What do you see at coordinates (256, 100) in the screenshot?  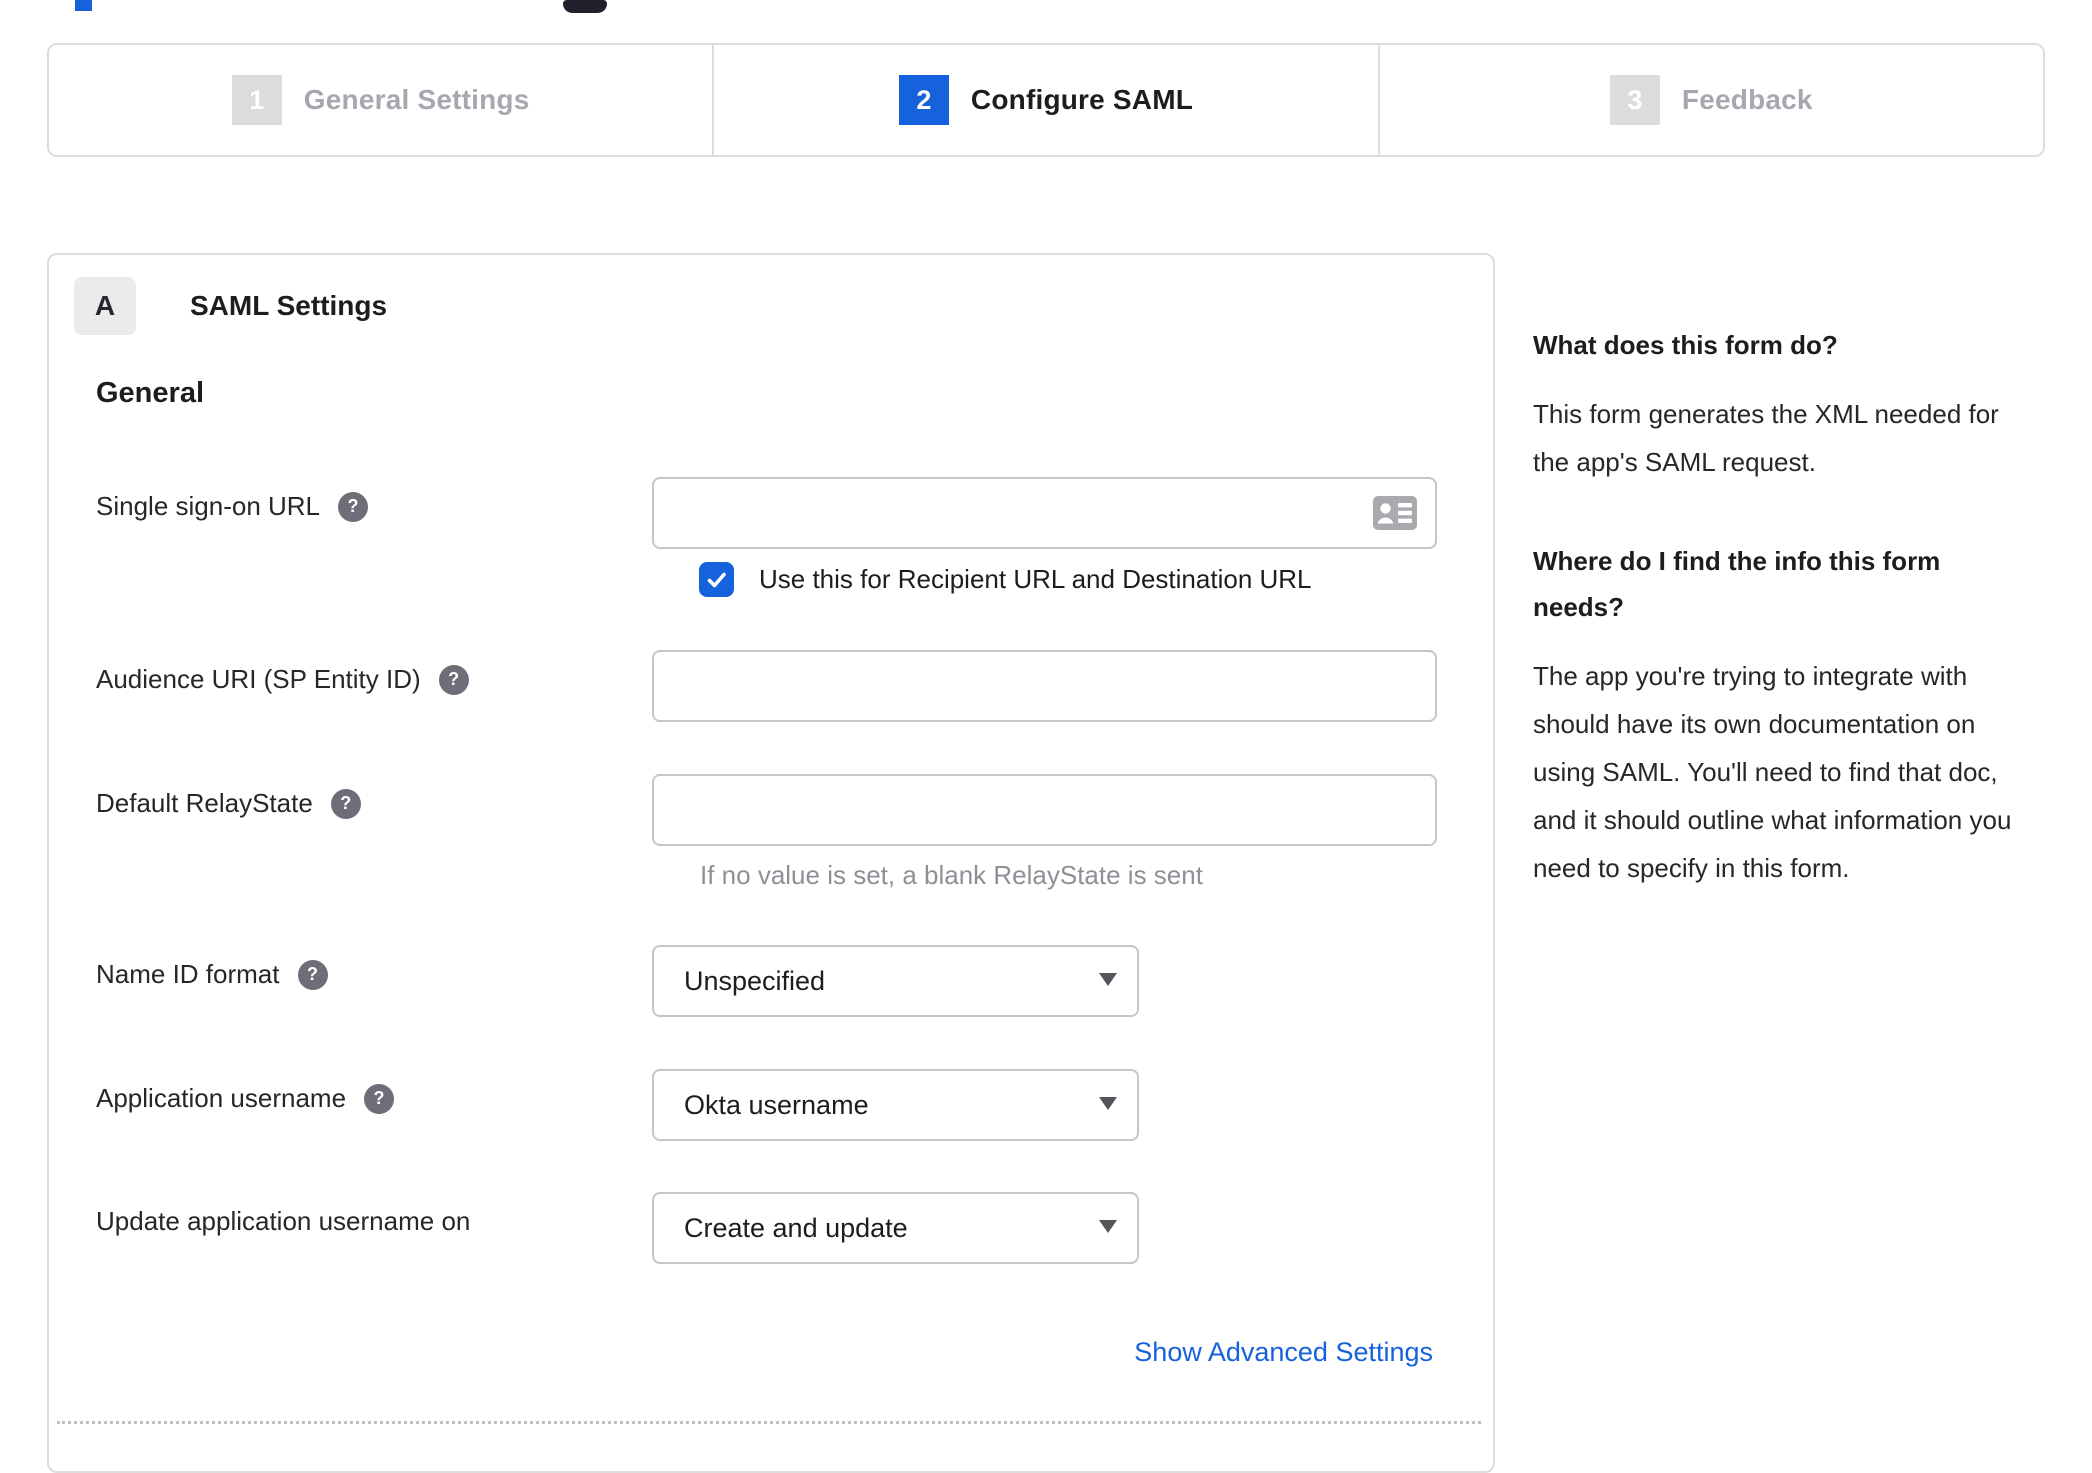 I see `step-number-badge: 1` at bounding box center [256, 100].